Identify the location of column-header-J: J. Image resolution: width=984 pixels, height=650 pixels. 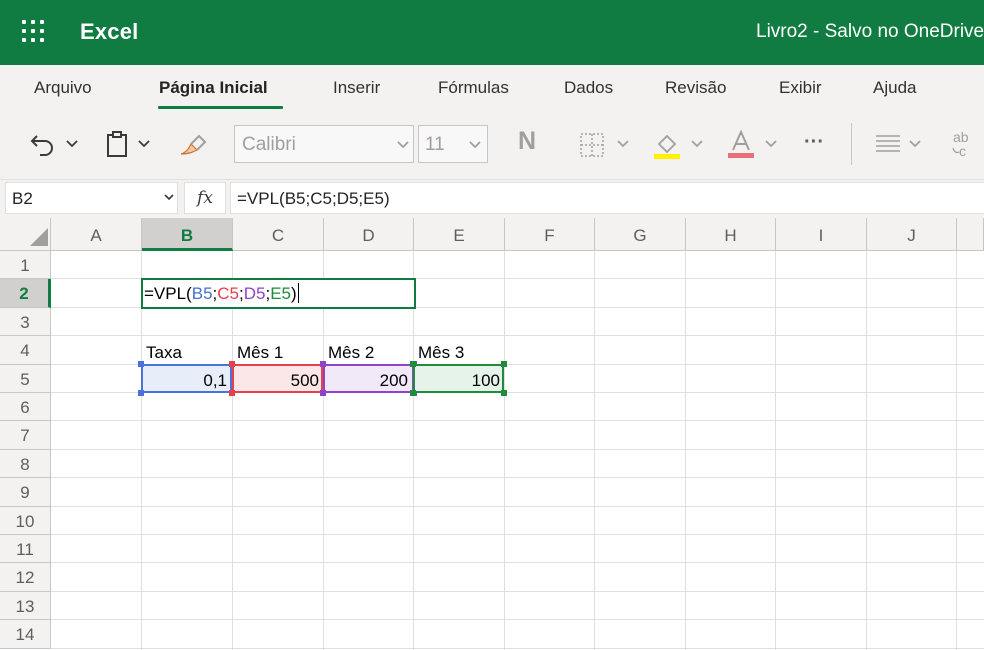
(912, 234).